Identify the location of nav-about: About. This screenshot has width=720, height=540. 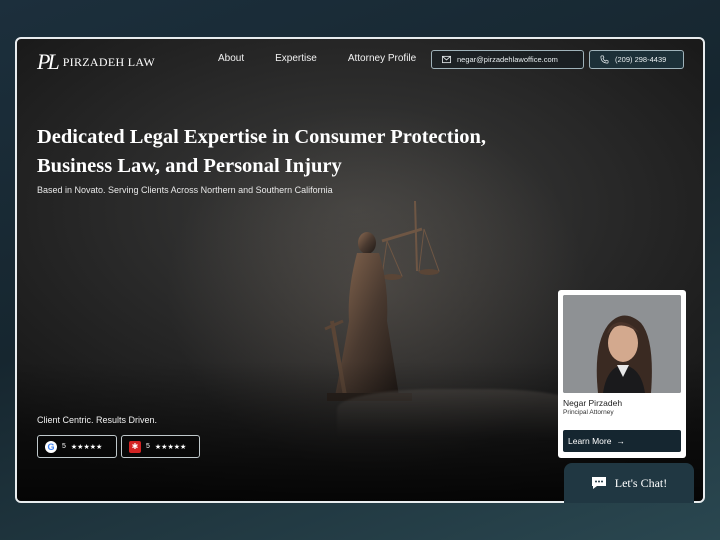
(231, 58).